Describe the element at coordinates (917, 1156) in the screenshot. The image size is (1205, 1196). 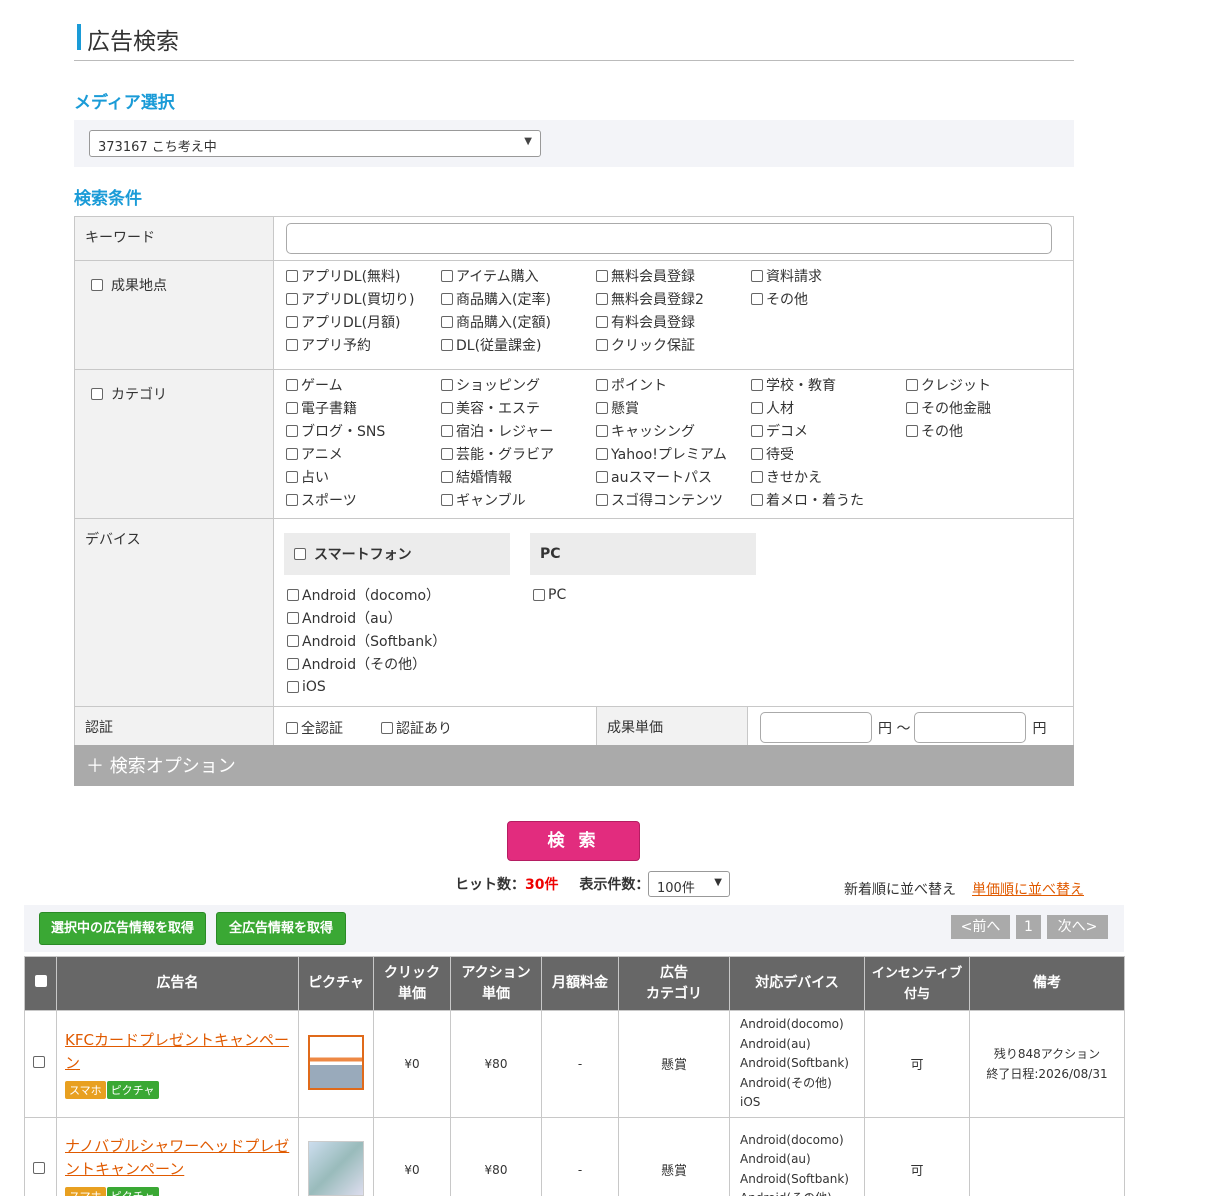
I see `incentive: 可` at that location.